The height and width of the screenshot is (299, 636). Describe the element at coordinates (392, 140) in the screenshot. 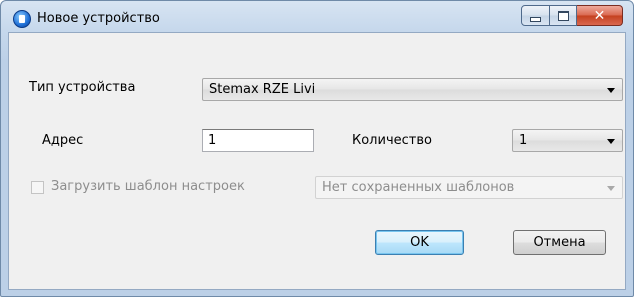

I see `quantity-label: Количество` at that location.